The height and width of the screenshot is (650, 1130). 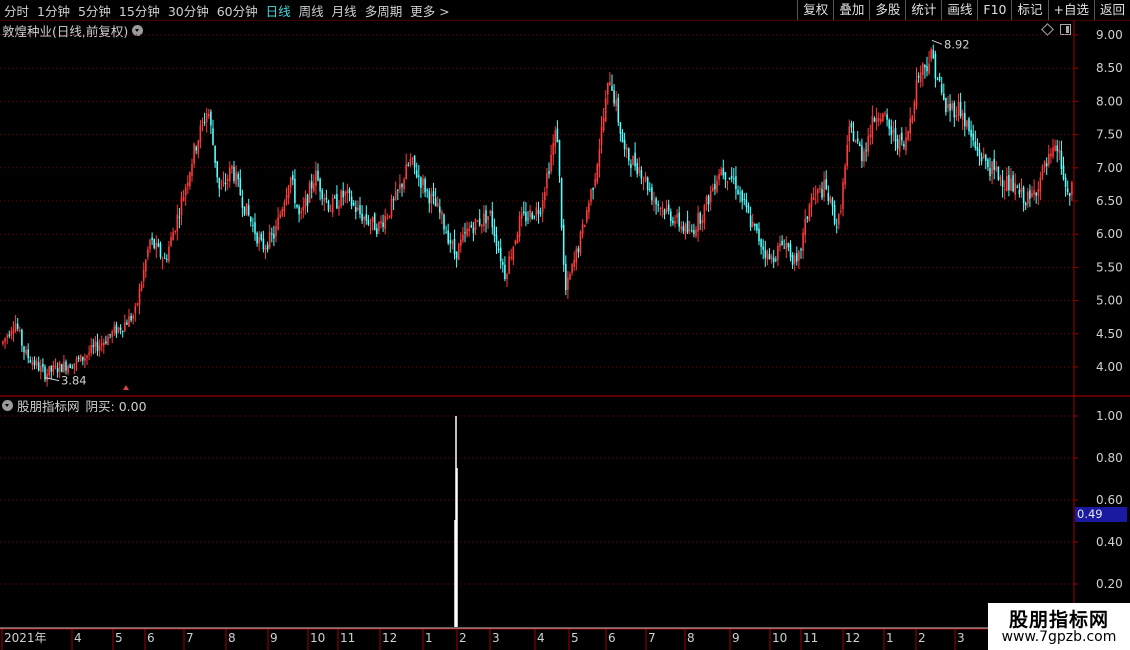 I want to click on x-tick-label: 6, so click(x=151, y=638).